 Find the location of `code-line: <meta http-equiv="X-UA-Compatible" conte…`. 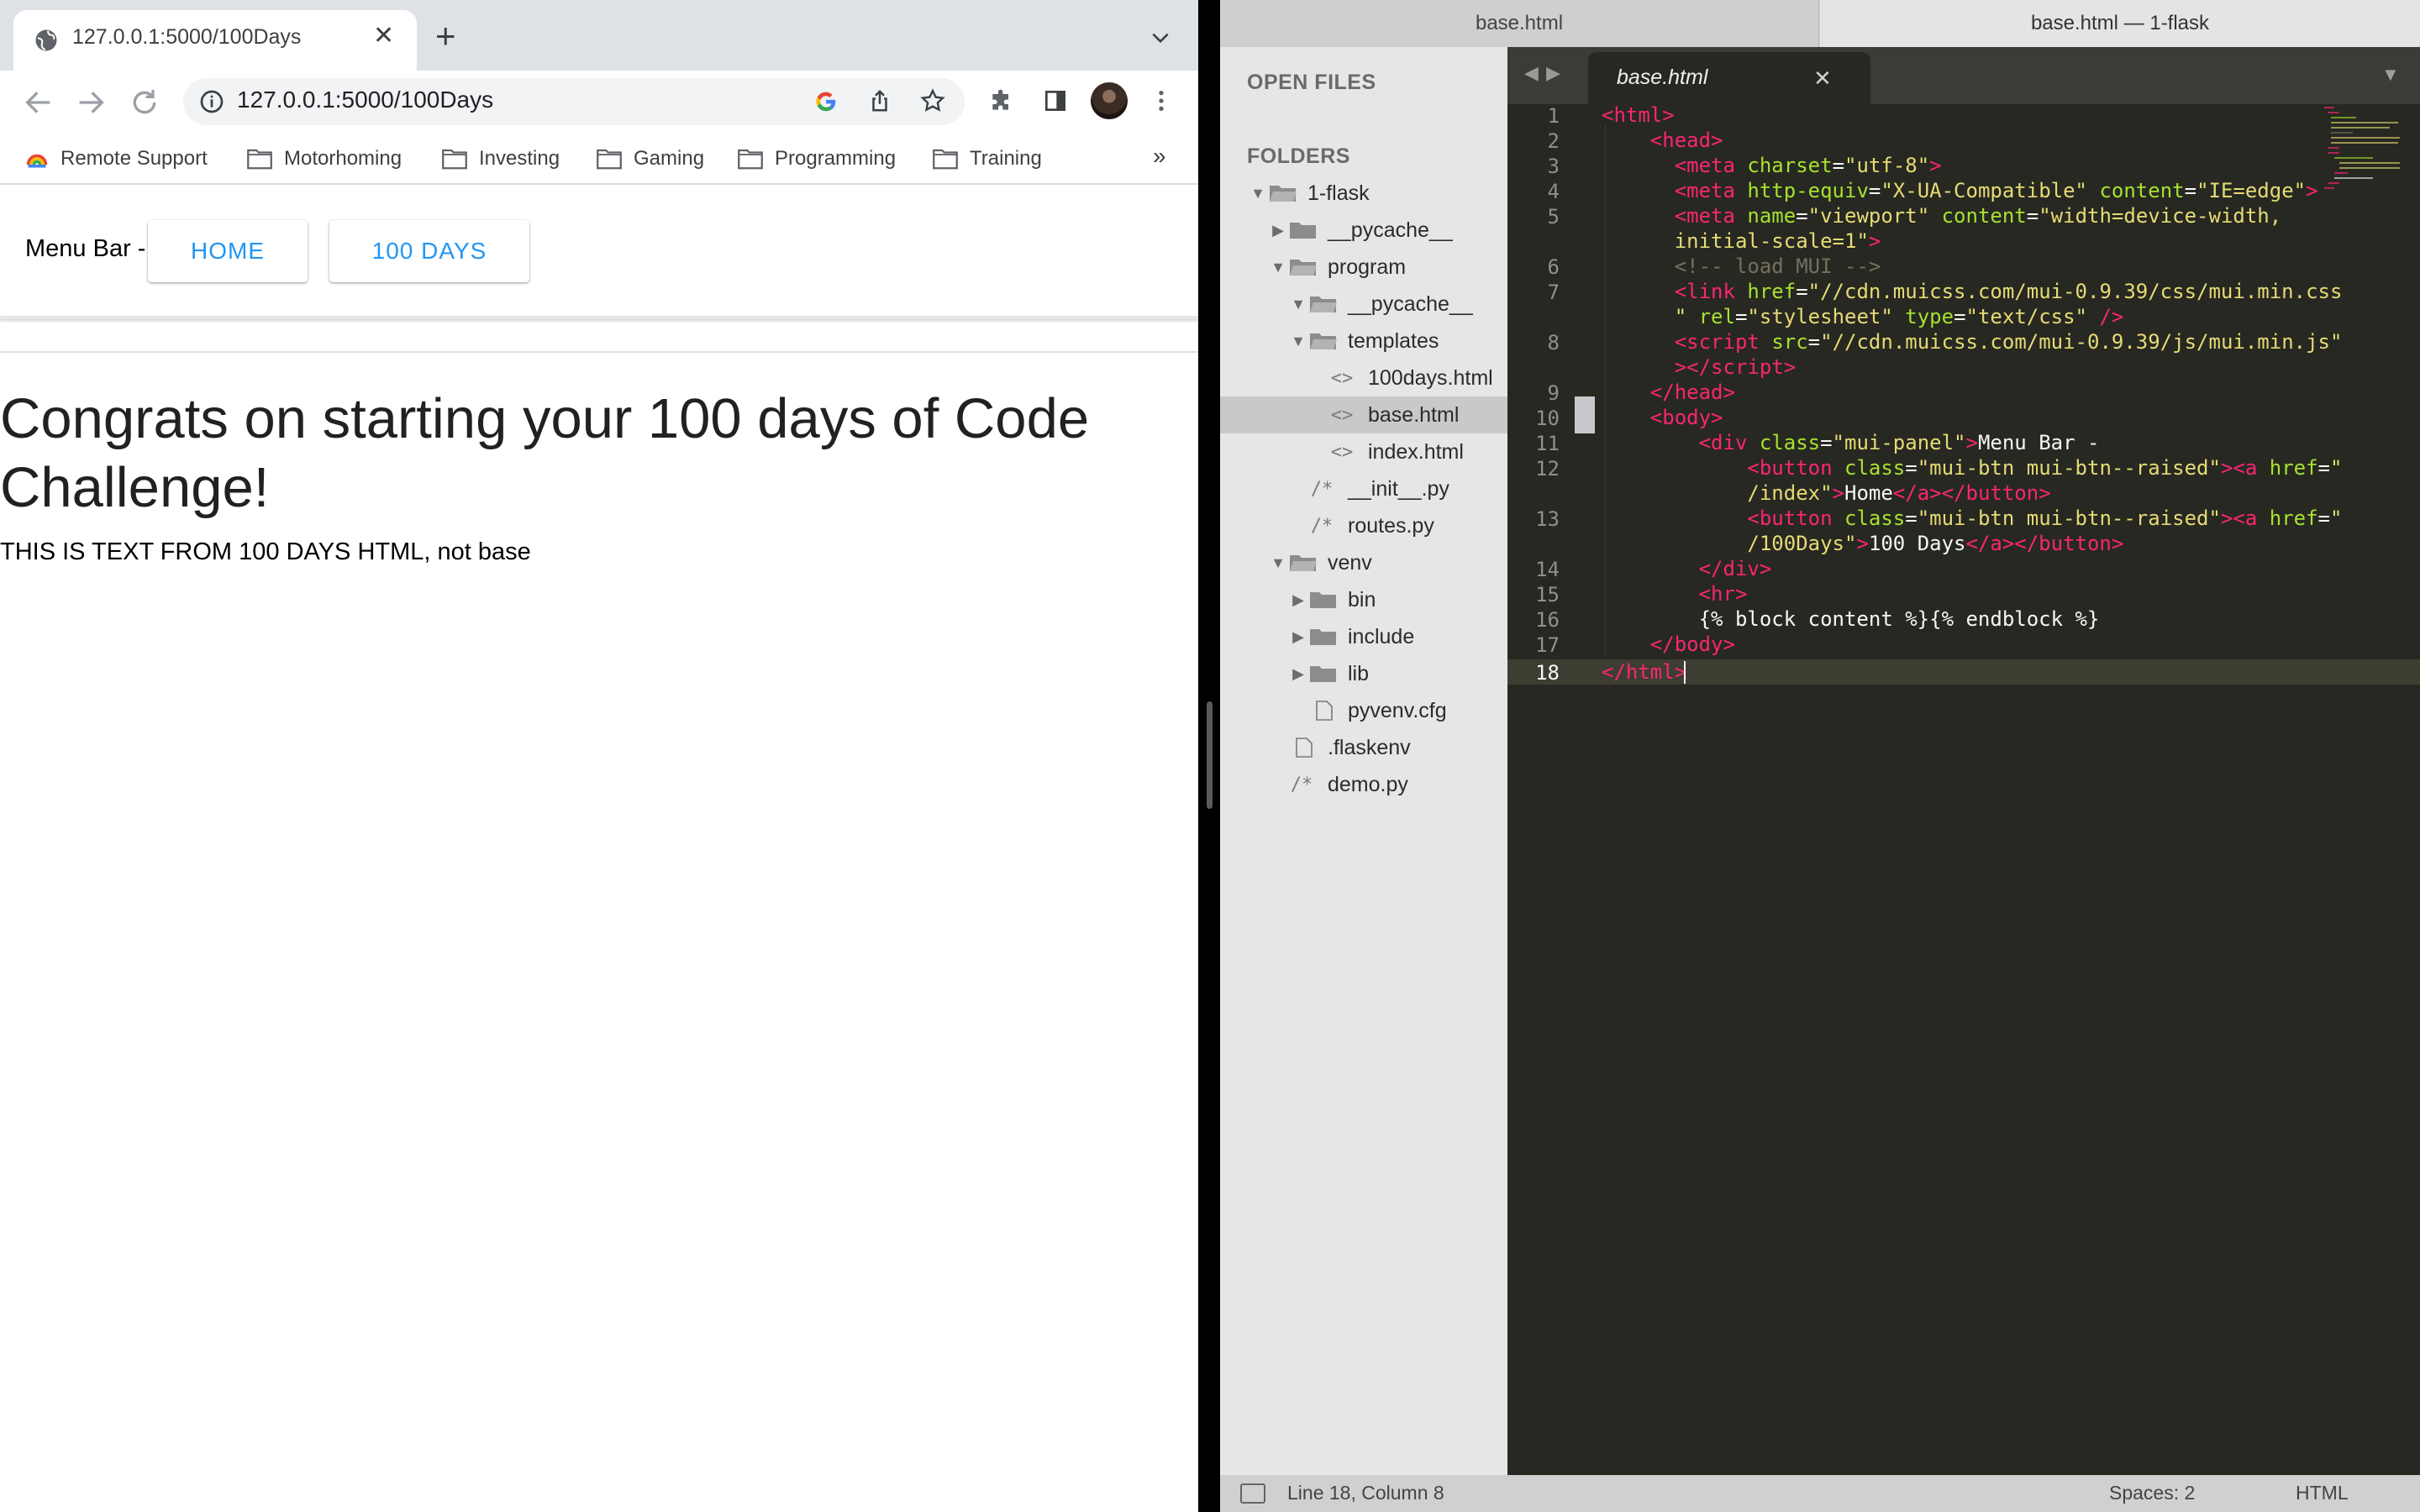

code-line: <meta http-equiv="X-UA-Compatible" conte… is located at coordinates (1960, 190).